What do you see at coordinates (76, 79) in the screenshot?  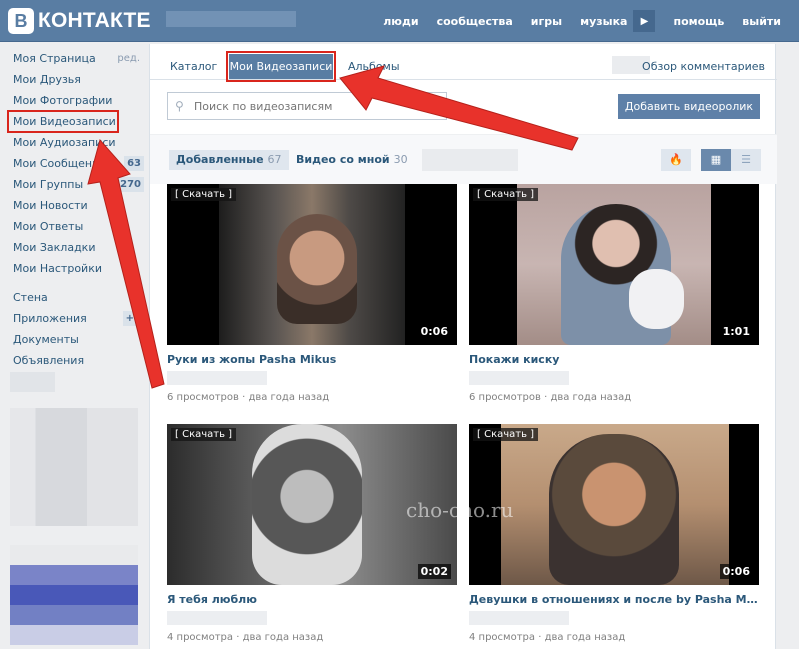 I see `sidebar-item-friends: Мои Друзья` at bounding box center [76, 79].